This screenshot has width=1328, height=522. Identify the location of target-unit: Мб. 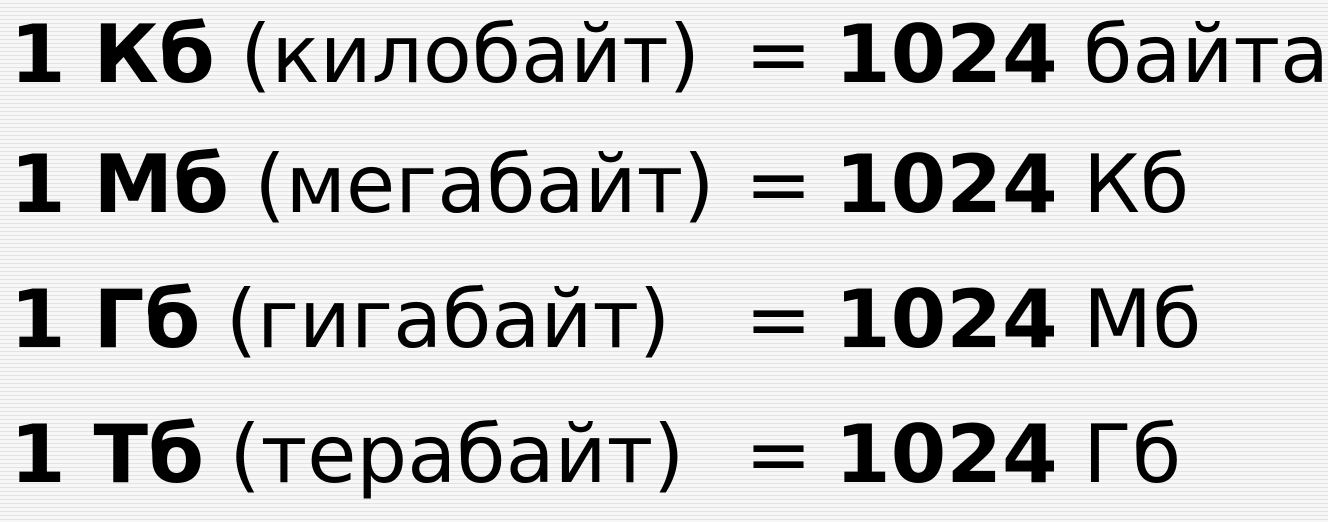
(1142, 319).